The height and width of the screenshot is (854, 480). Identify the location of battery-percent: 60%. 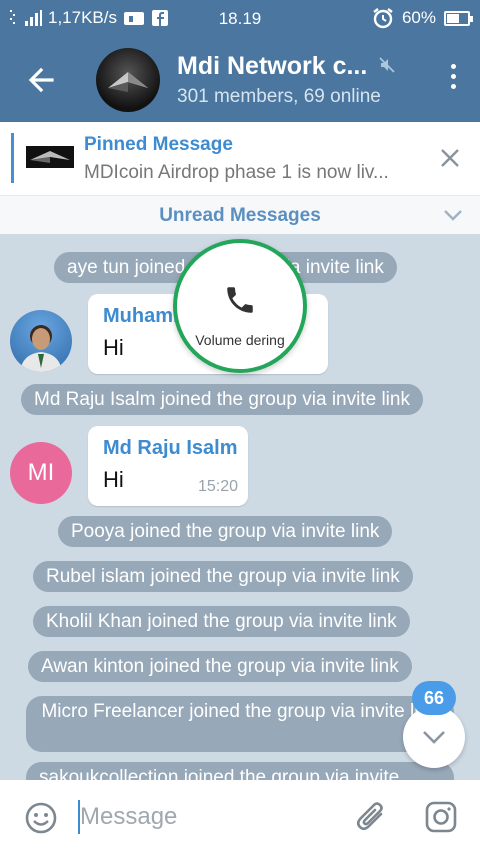
(418, 17).